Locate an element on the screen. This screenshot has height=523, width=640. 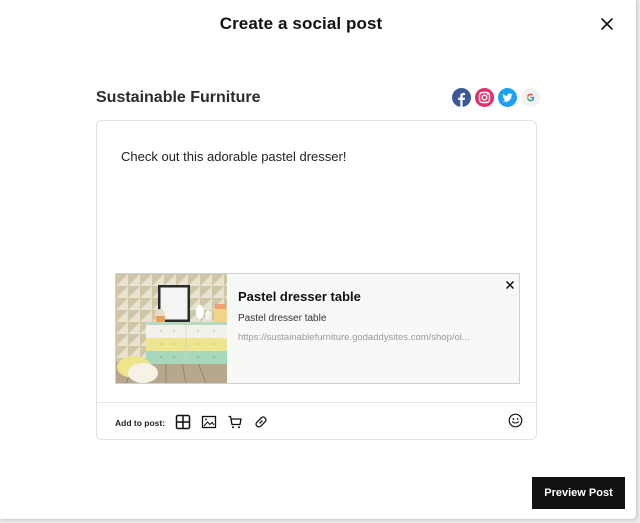
add-to-post-label: Add to post: is located at coordinates (140, 423).